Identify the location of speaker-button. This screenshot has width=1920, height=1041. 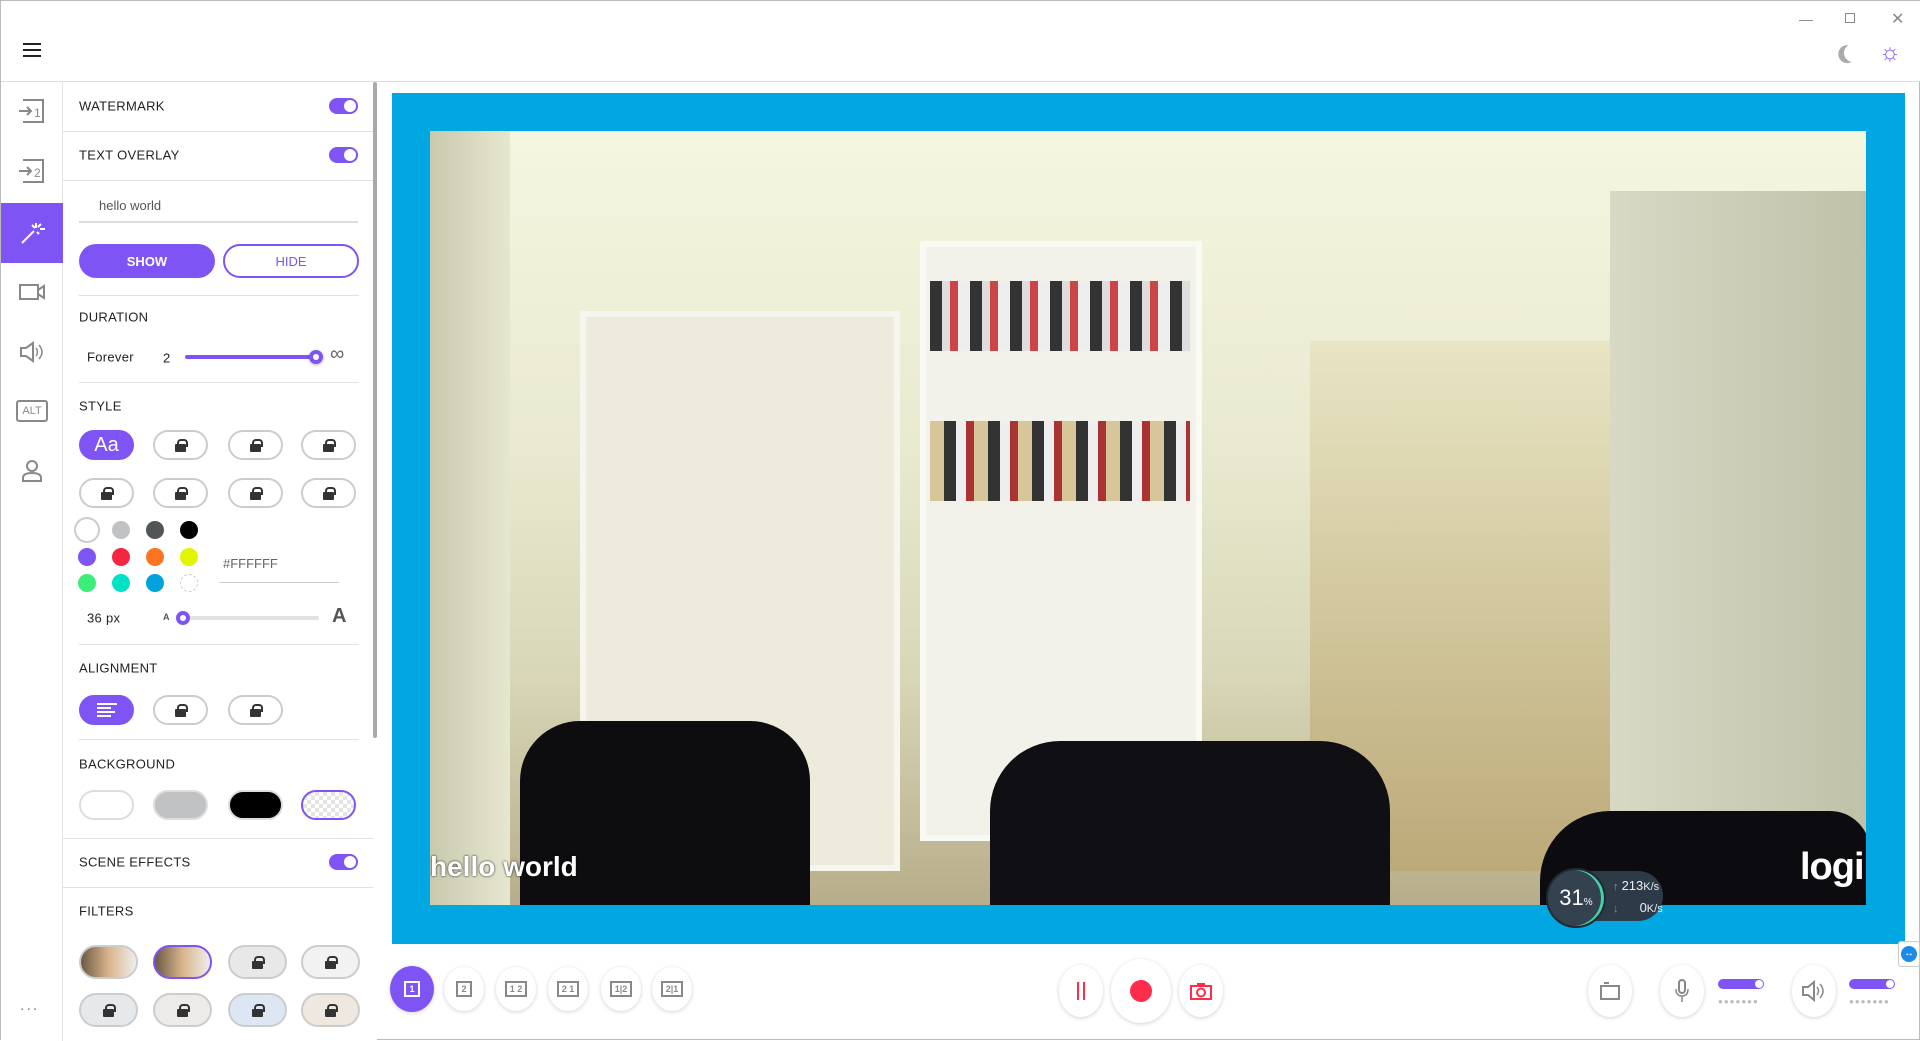
(1814, 991).